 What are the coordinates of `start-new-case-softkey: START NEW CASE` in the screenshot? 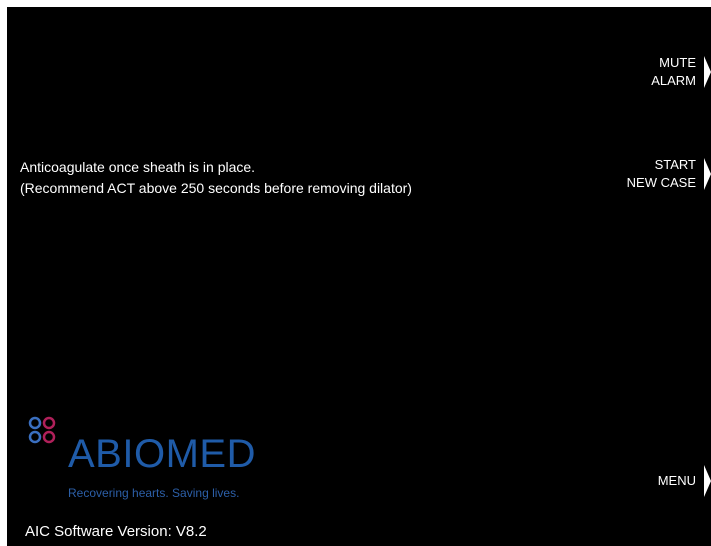 It's located at (669, 174).